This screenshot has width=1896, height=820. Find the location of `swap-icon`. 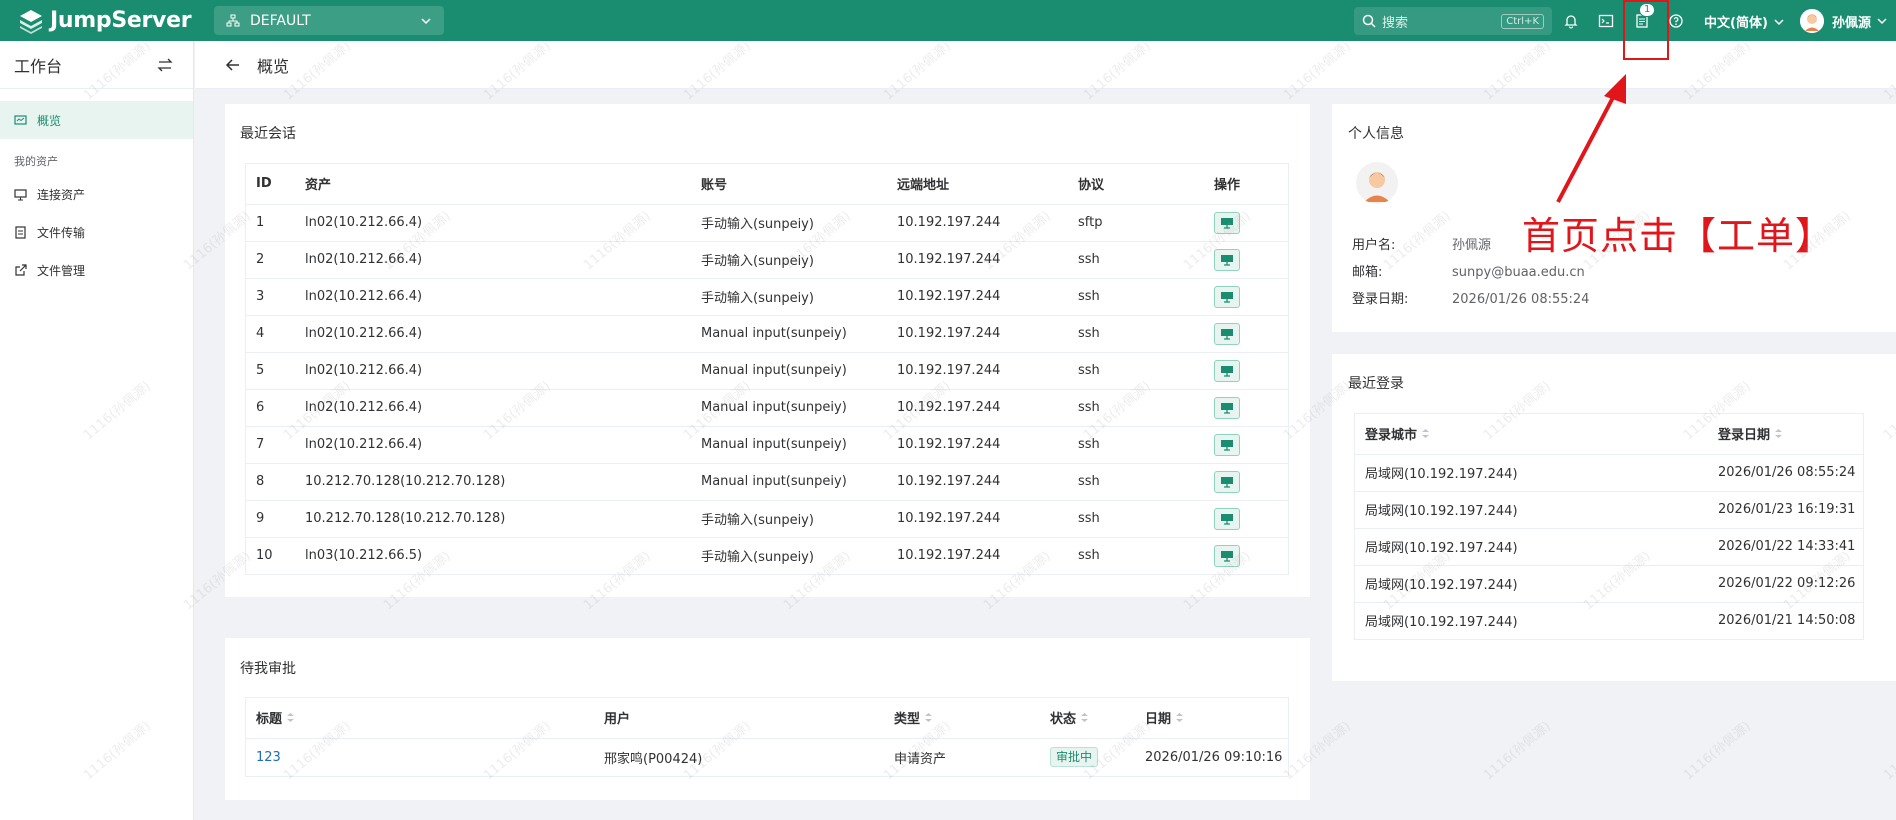

swap-icon is located at coordinates (165, 65).